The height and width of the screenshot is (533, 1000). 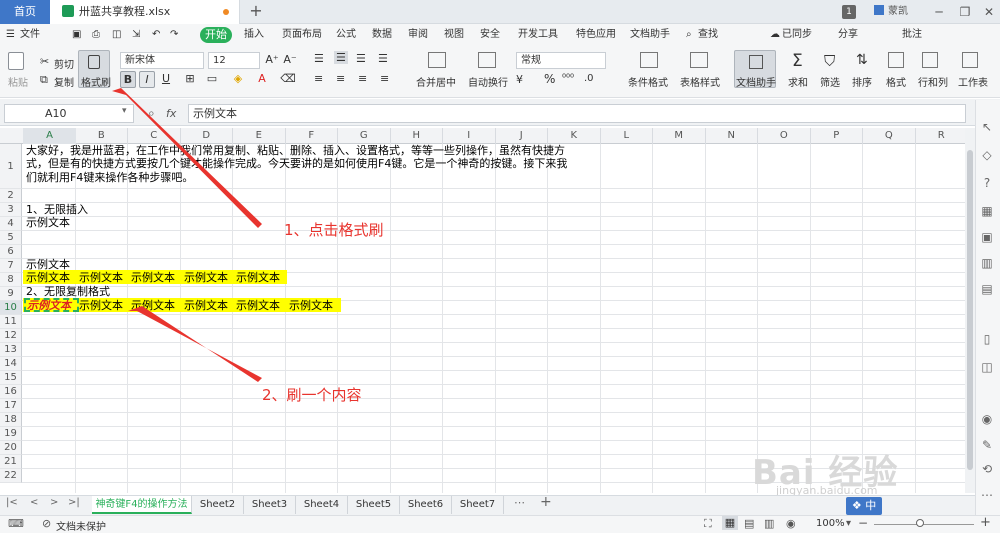 What do you see at coordinates (312, 395) in the screenshot?
I see `annotation-step2: 2、刷一个内容` at bounding box center [312, 395].